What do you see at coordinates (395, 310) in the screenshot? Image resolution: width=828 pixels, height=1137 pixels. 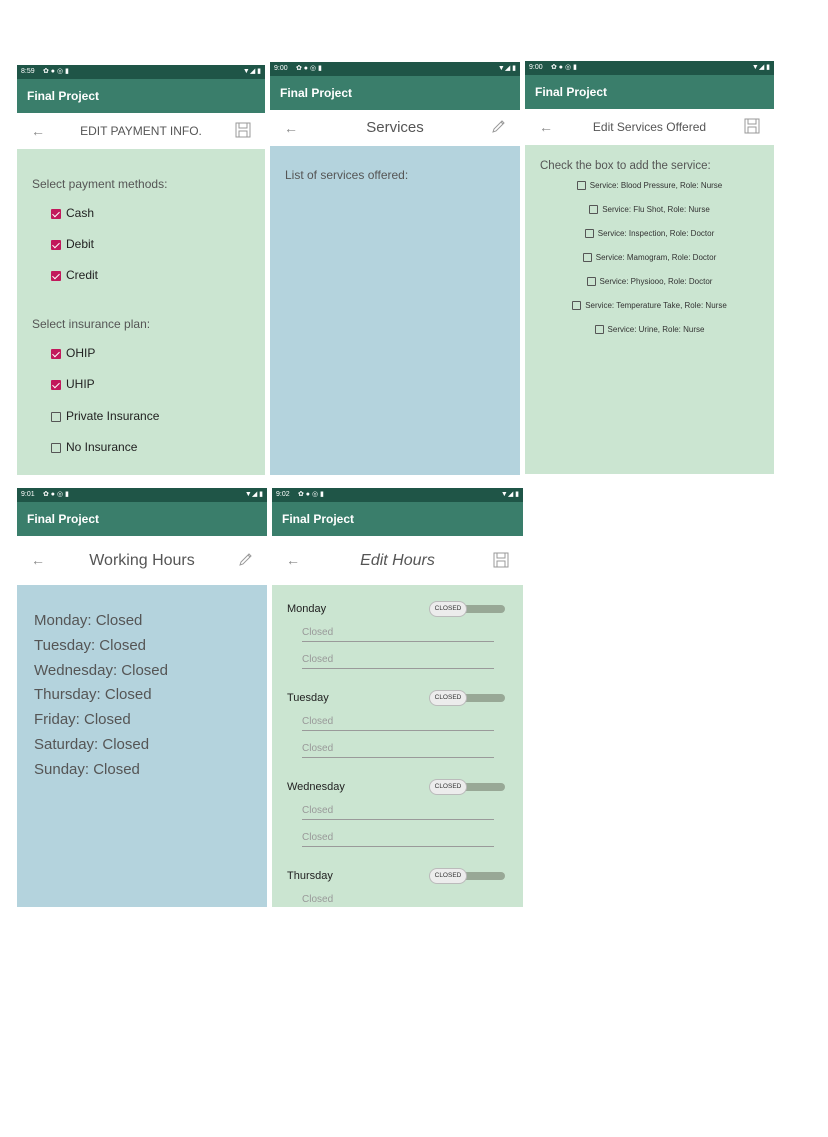 I see `services-content: List of services offered:` at bounding box center [395, 310].